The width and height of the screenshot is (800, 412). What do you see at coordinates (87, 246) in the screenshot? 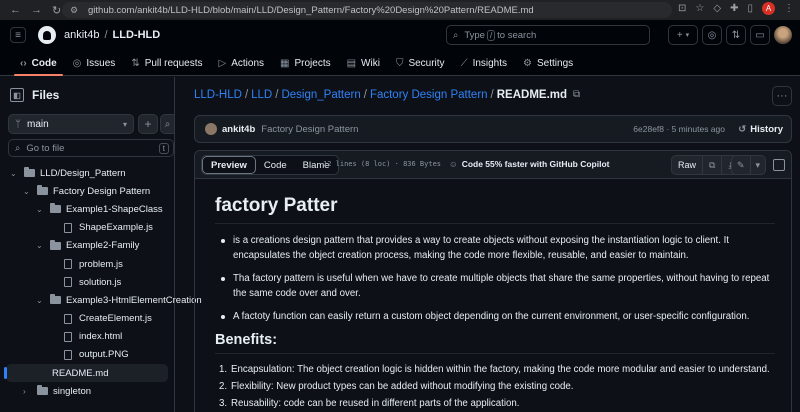
I see `tree-folder: ⌄ Example2-Family` at bounding box center [87, 246].